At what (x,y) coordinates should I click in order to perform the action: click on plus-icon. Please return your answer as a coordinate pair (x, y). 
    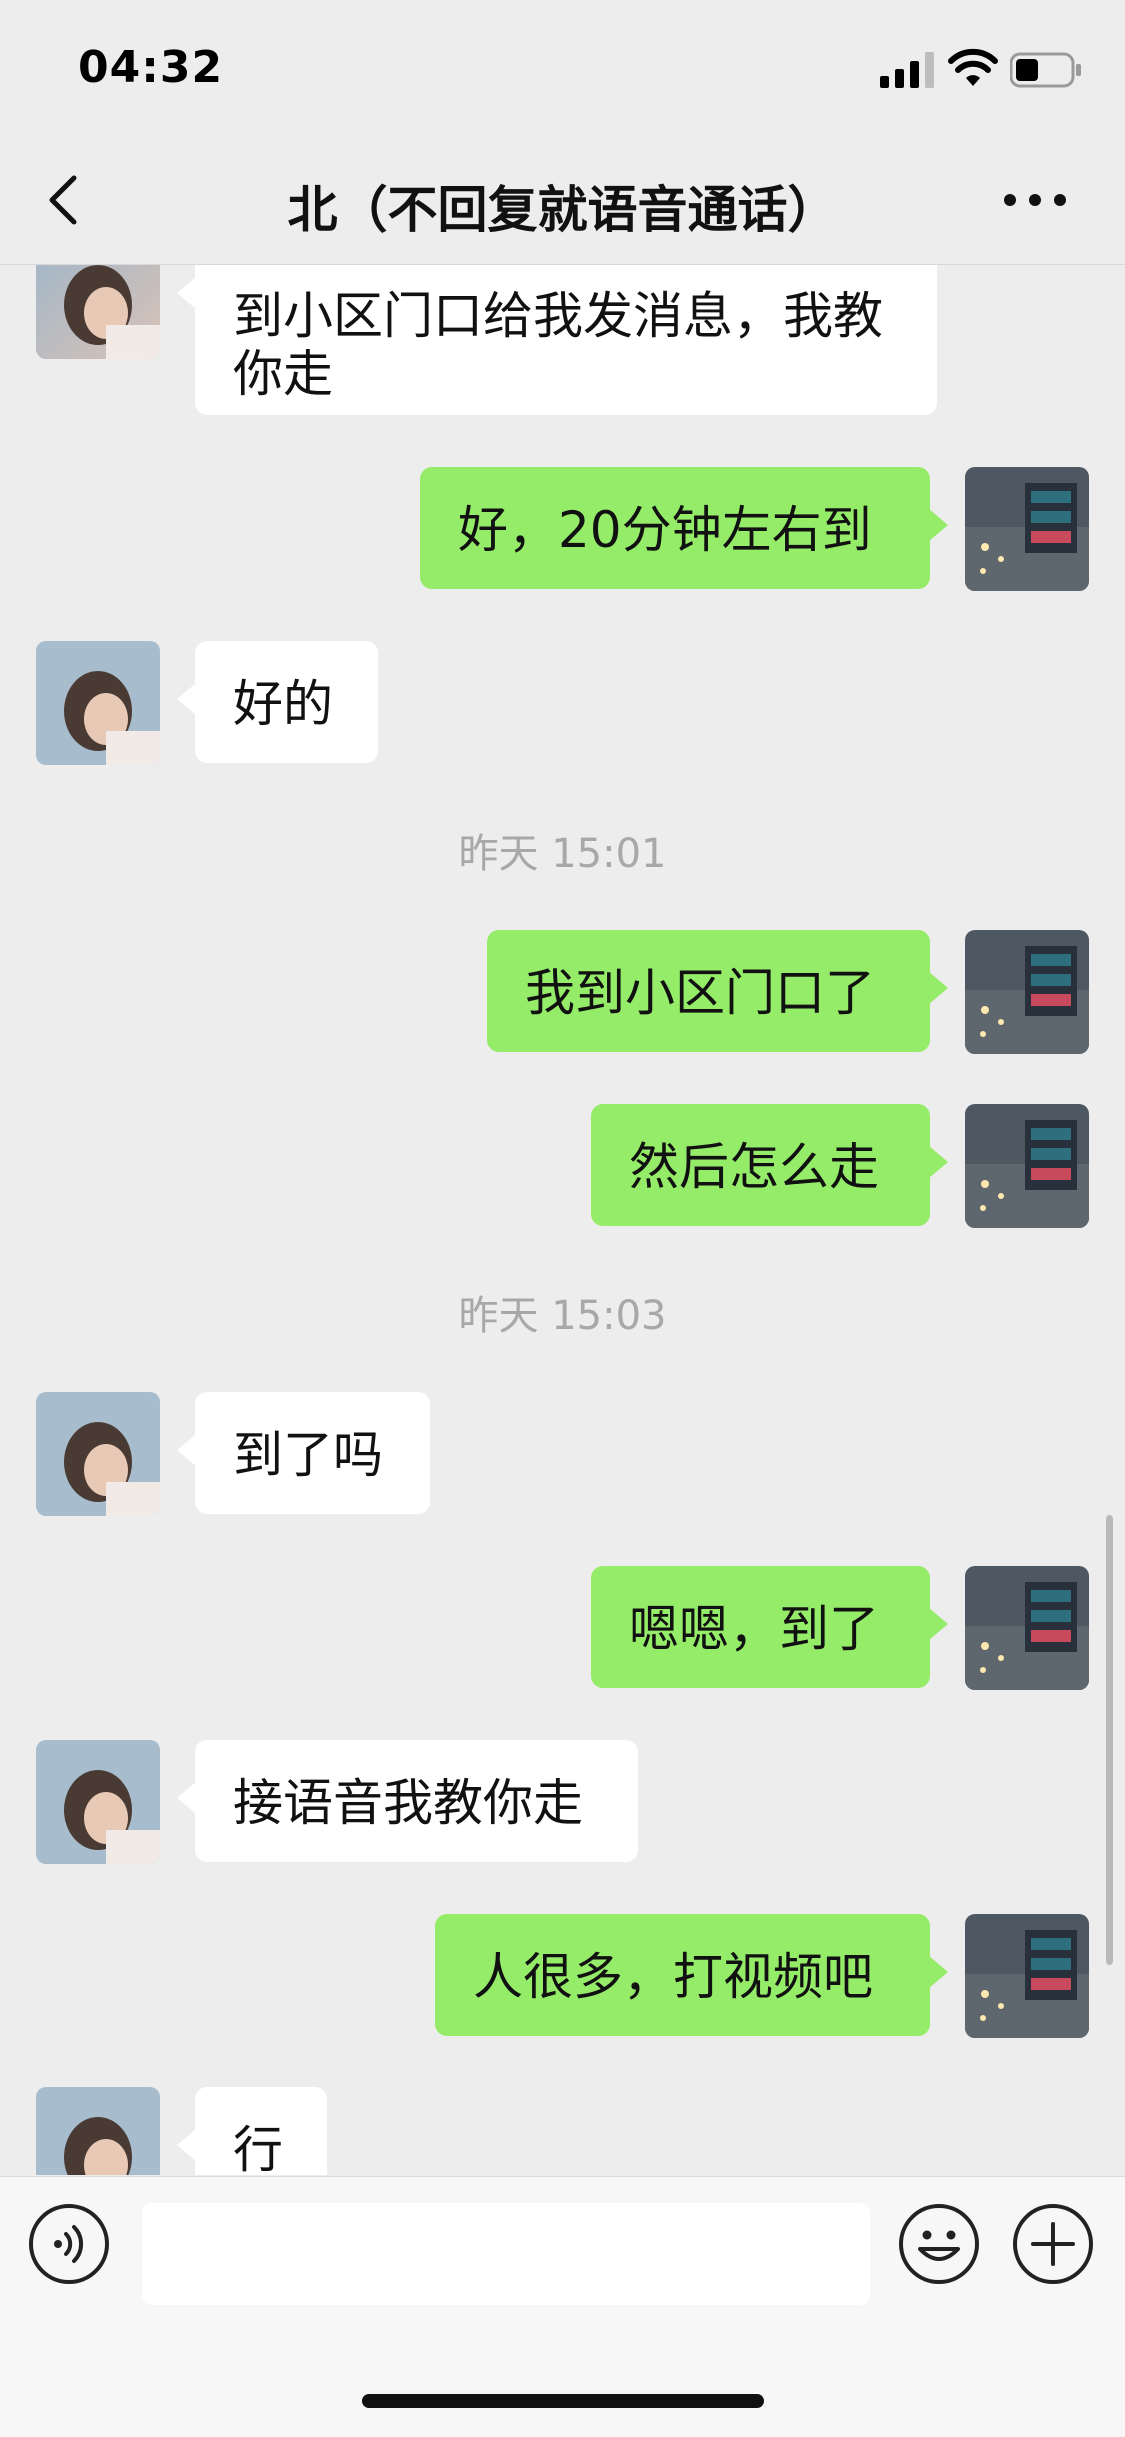
    Looking at the image, I should click on (1053, 2244).